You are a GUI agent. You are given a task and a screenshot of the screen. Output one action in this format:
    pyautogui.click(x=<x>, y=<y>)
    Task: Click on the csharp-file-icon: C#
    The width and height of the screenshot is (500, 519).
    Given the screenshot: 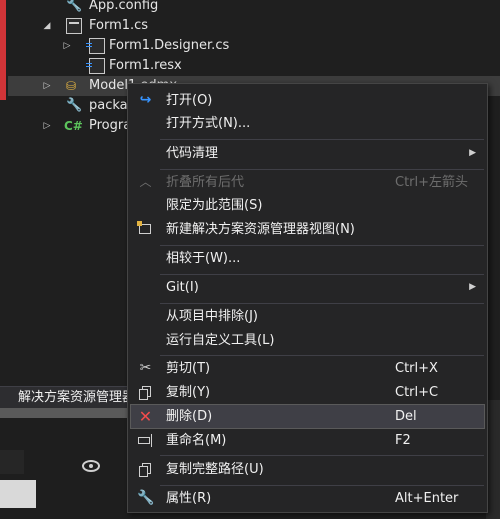 What is the action you would take?
    pyautogui.click(x=73, y=126)
    